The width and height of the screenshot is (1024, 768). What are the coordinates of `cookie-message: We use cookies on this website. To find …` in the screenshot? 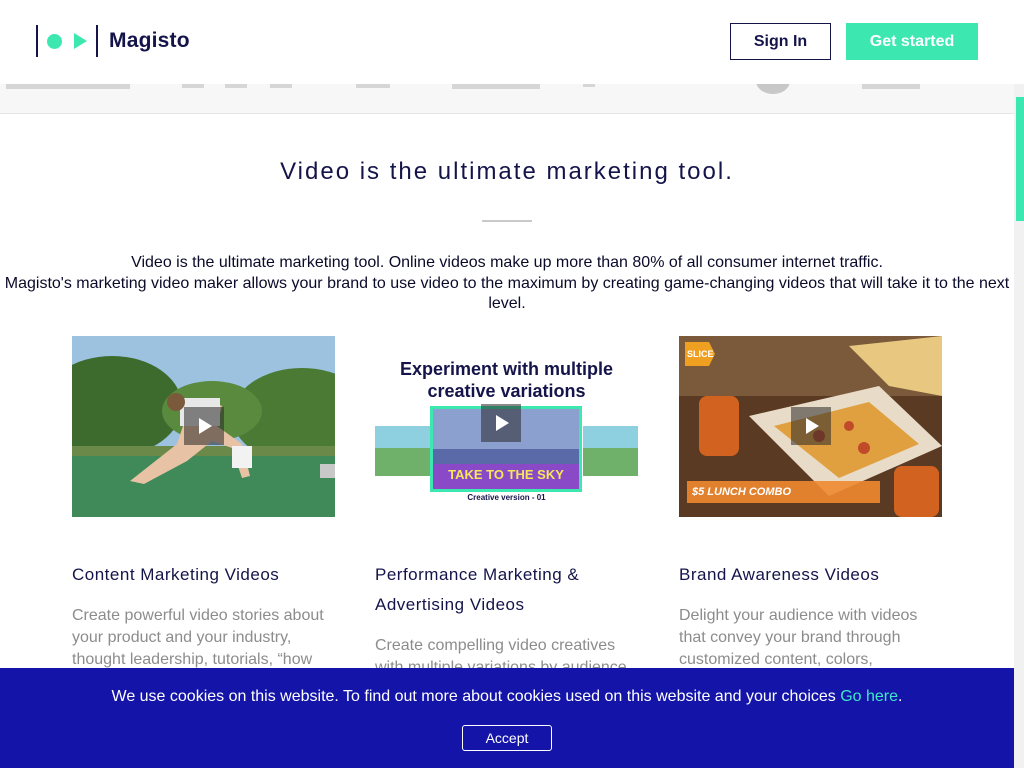 It's located at (507, 697).